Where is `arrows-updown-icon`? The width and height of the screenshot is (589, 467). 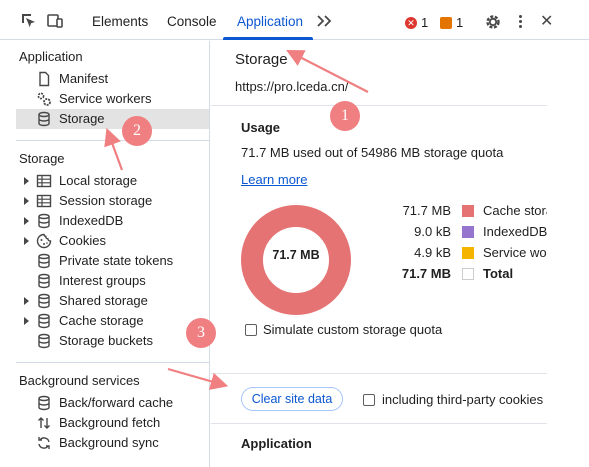
arrows-updown-icon is located at coordinates (44, 423).